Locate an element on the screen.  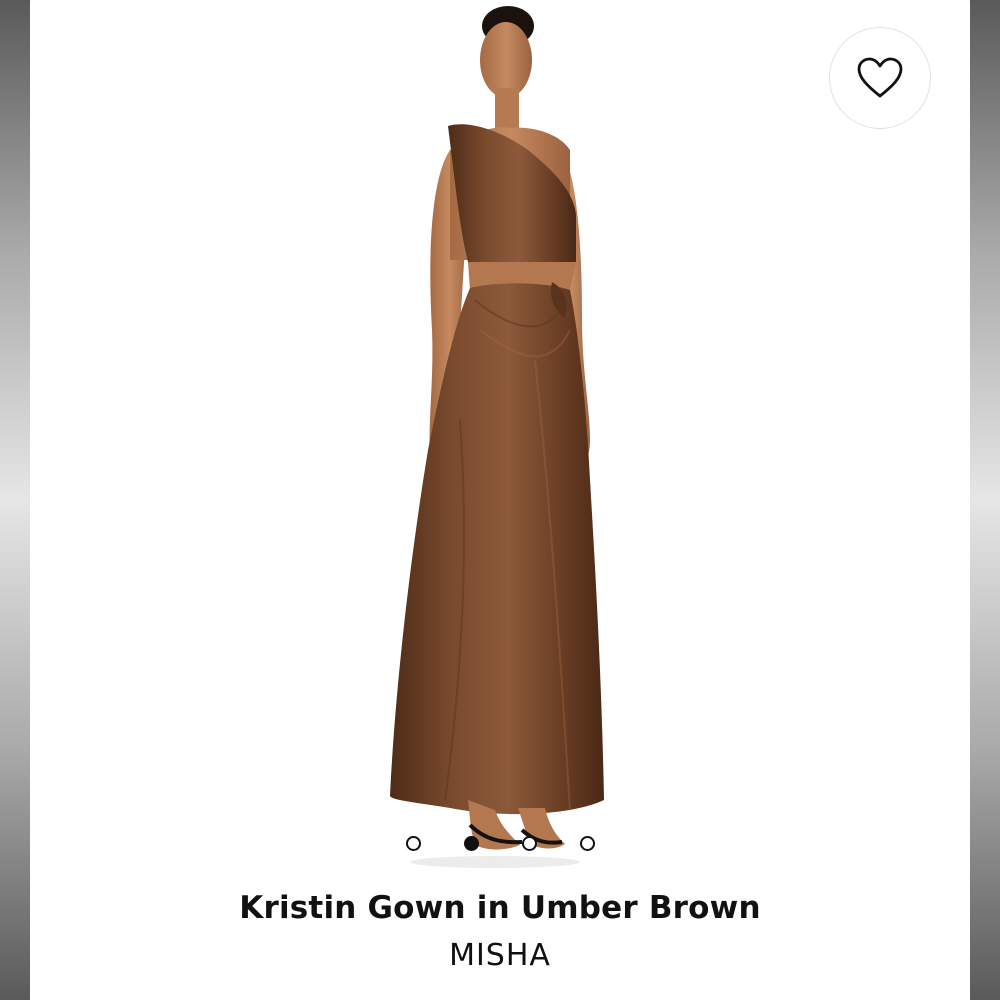
product-brand: MISHA is located at coordinates (500, 955).